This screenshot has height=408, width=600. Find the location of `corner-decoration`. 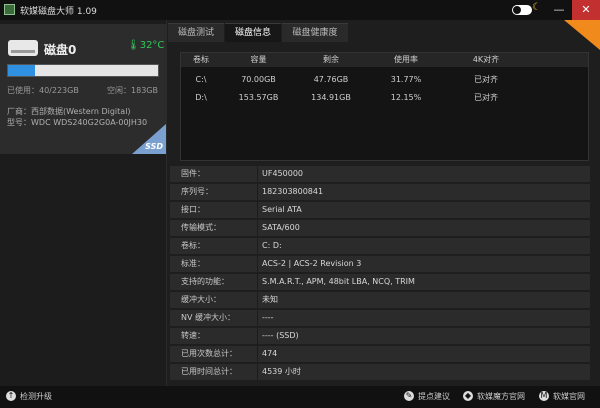

corner-decoration is located at coordinates (582, 35).